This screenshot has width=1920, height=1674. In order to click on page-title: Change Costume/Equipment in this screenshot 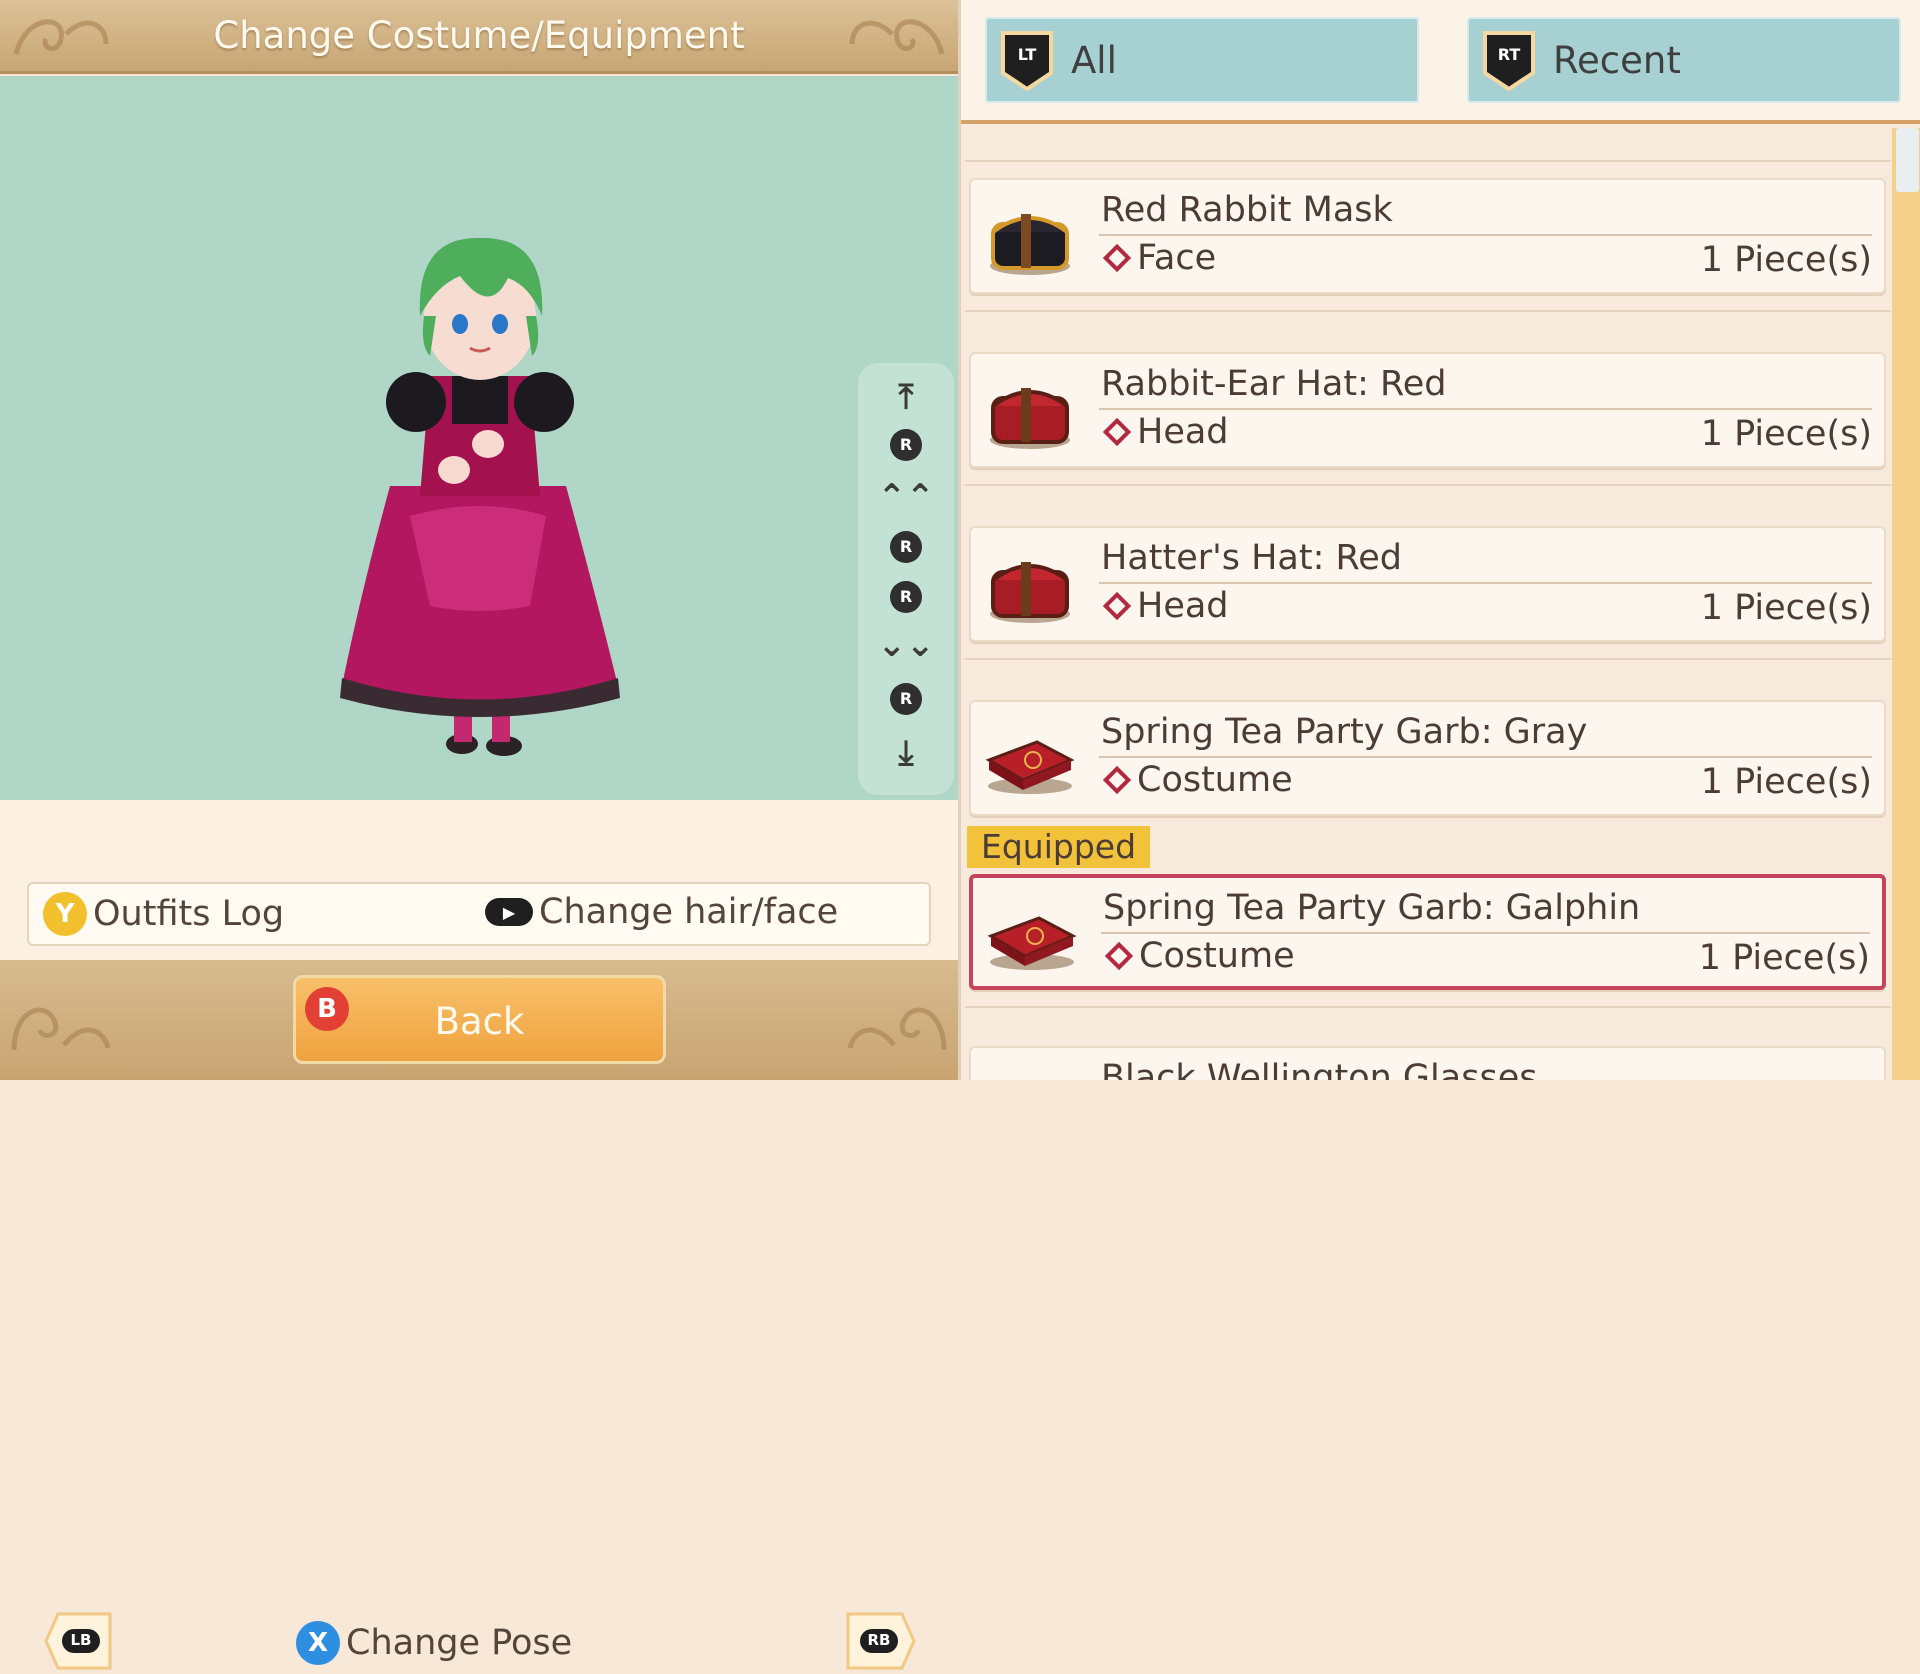, I will do `click(479, 35)`.